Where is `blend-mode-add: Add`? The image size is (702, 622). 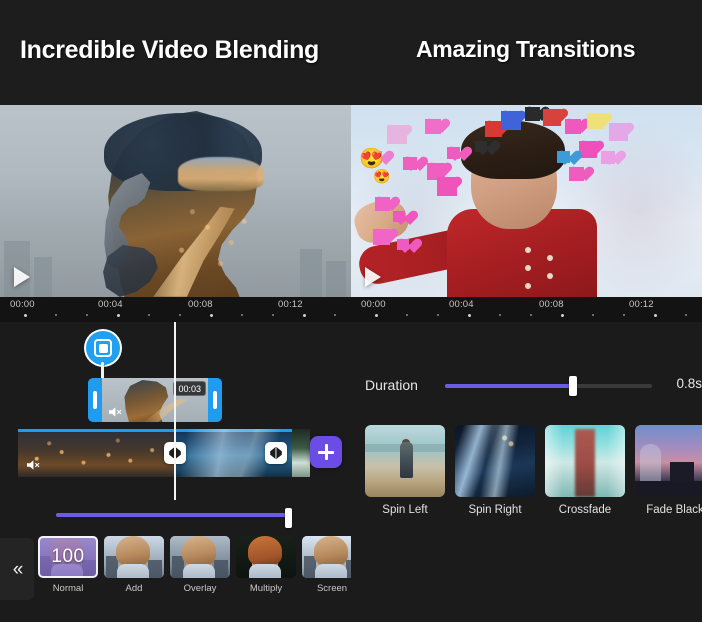 blend-mode-add: Add is located at coordinates (134, 565).